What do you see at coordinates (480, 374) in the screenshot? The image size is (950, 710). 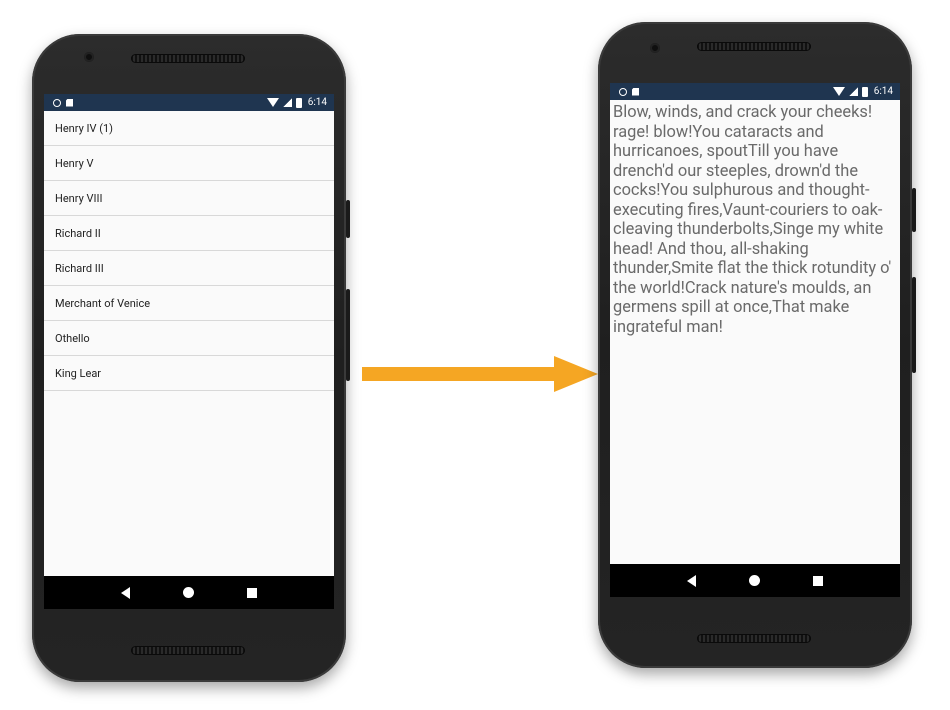 I see `arrow-right-icon` at bounding box center [480, 374].